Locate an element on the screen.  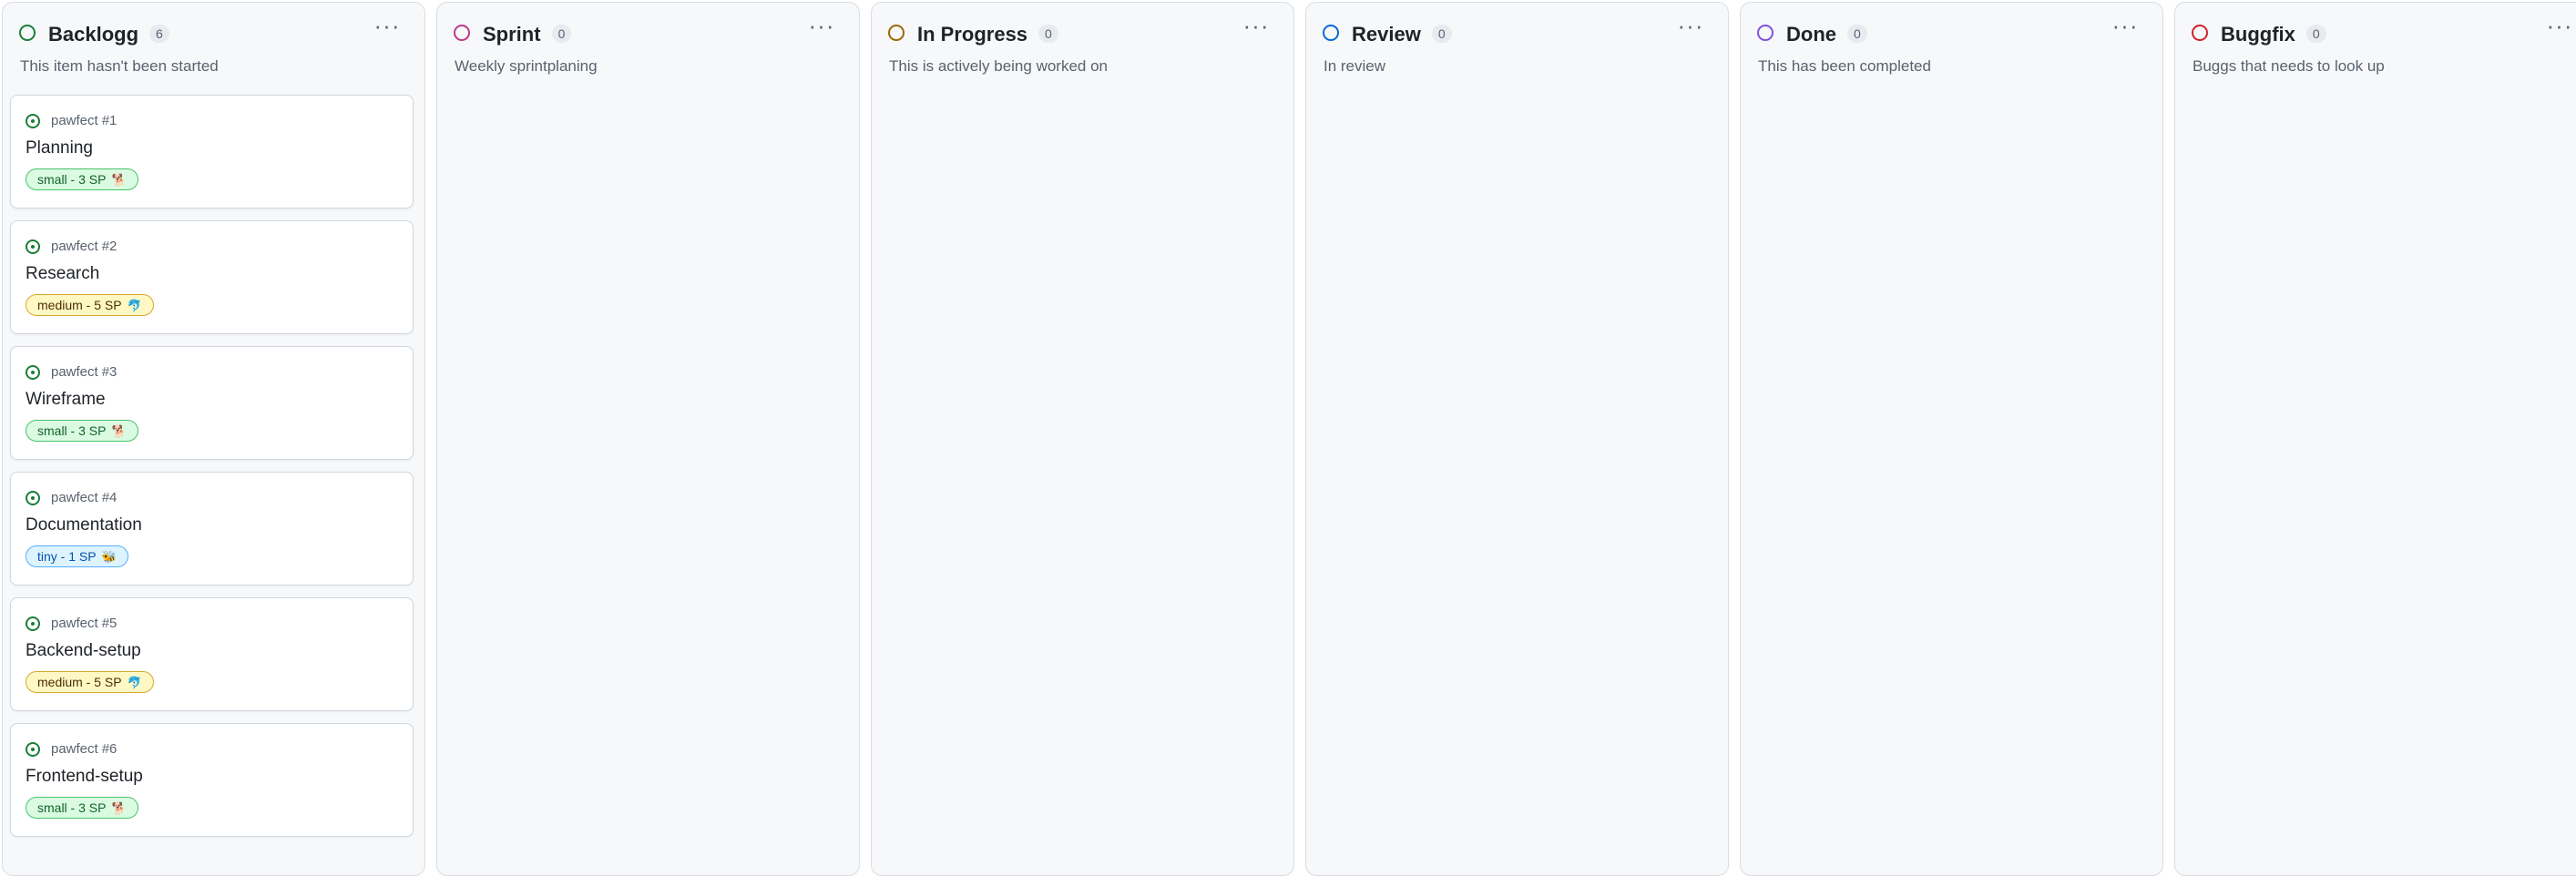
issue-card: pawfect #3 Wireframe small - 3 SP 🐕 is located at coordinates (212, 403).